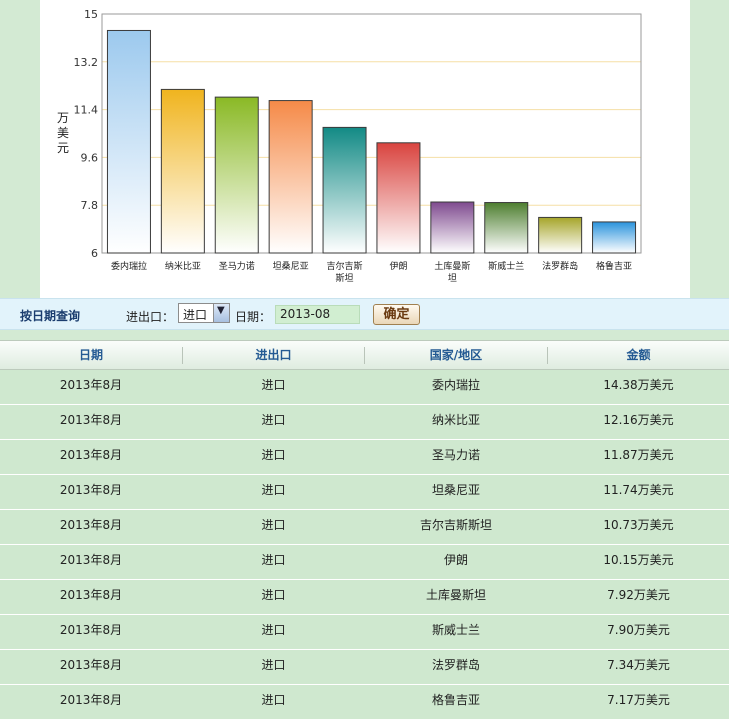  Describe the element at coordinates (317, 314) in the screenshot. I see `date-input: 2013-08` at that location.